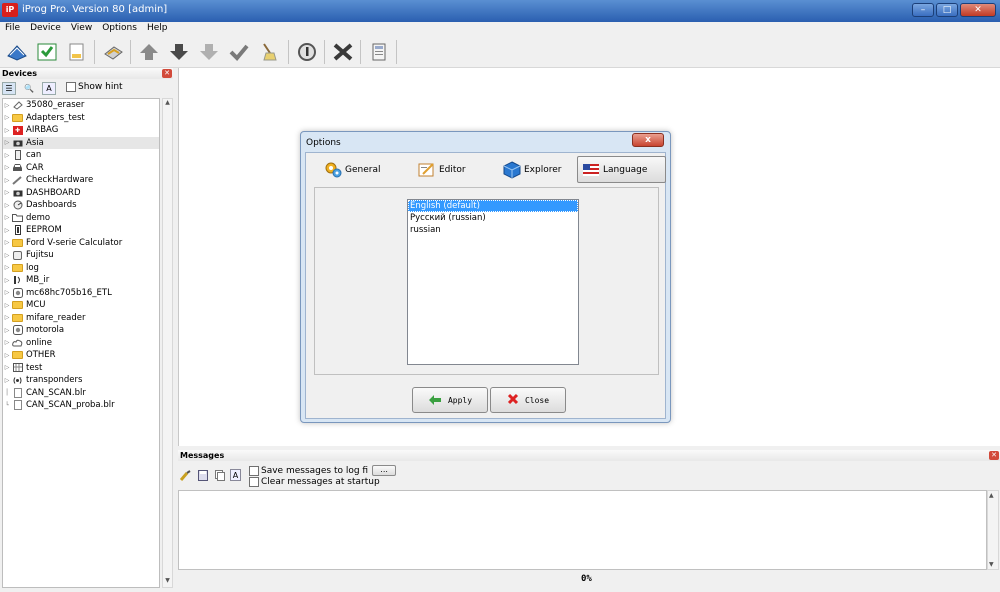  What do you see at coordinates (81, 130) in the screenshot?
I see `tree-item: ▷ ✚ AIRBAG` at bounding box center [81, 130].